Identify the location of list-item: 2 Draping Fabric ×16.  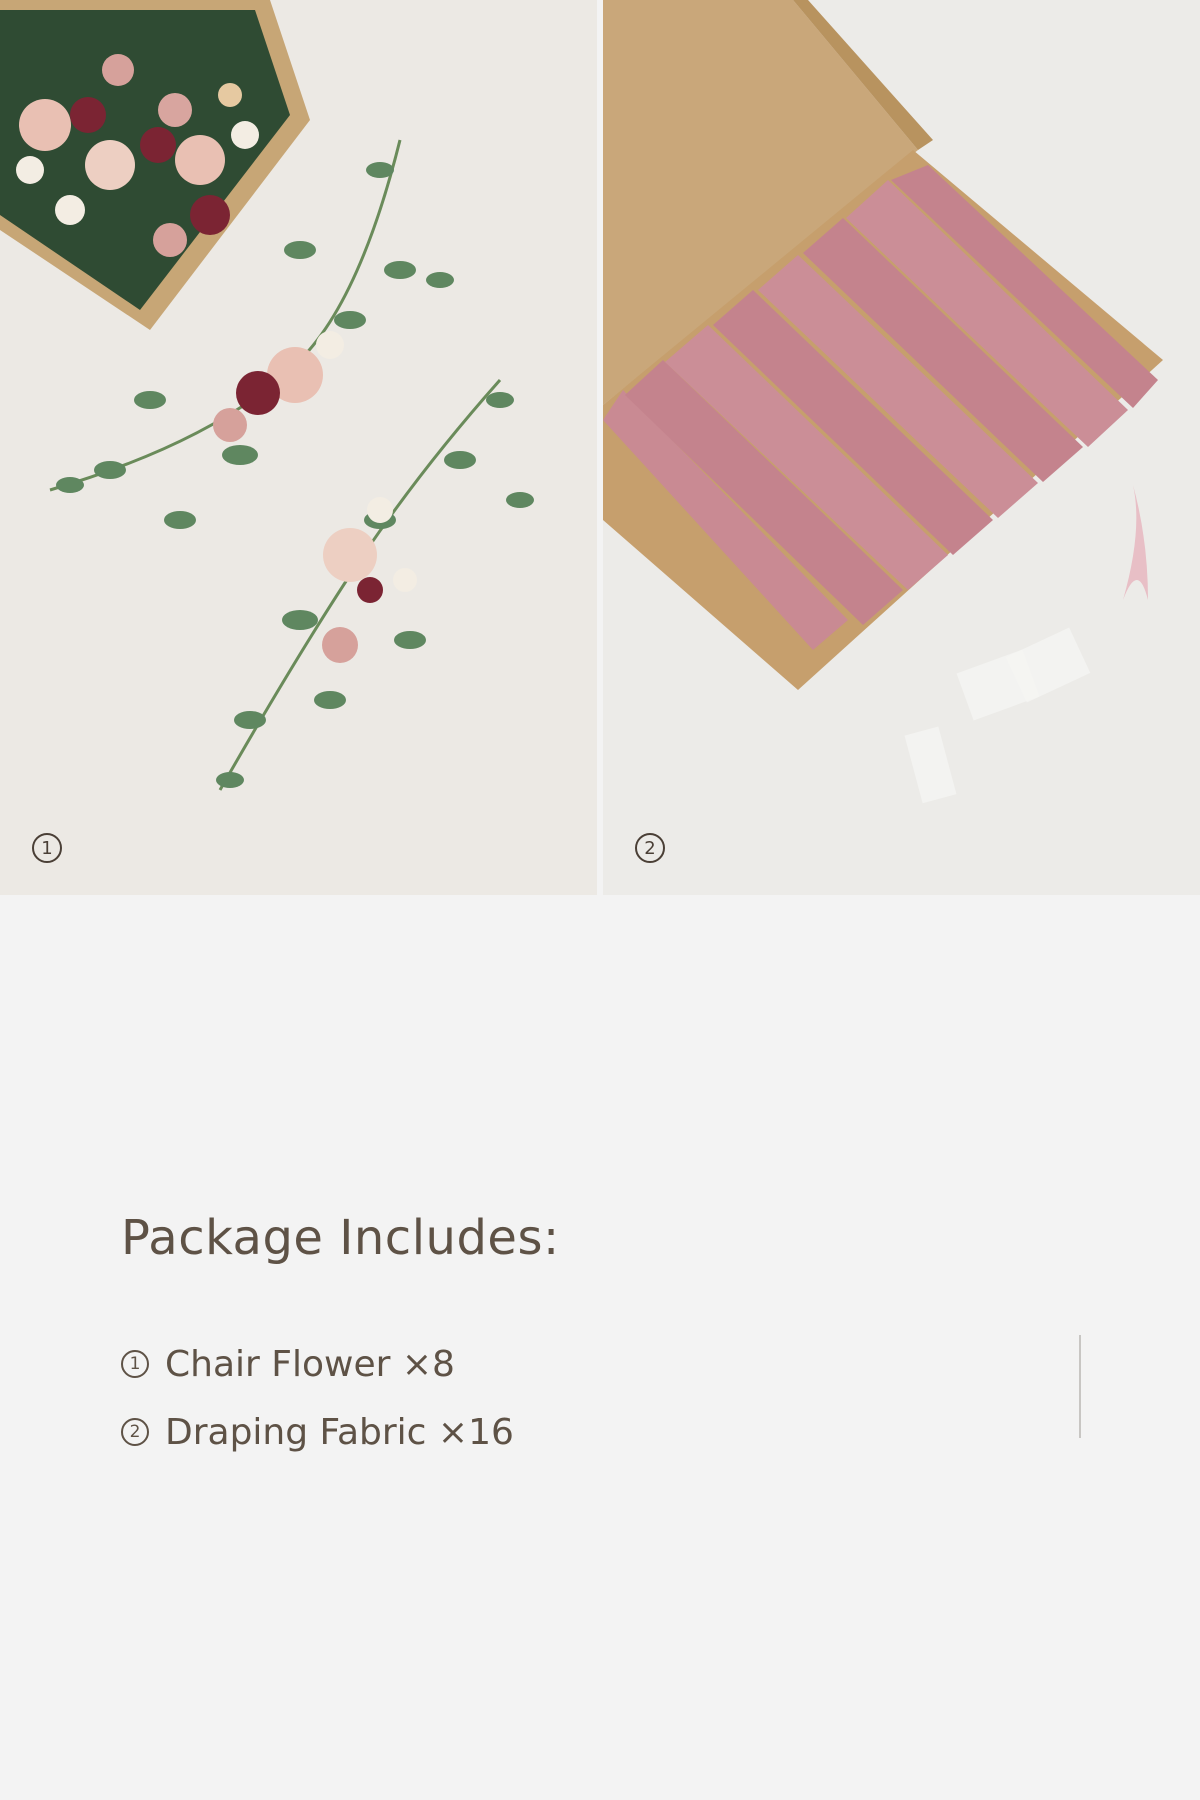
(317, 1432).